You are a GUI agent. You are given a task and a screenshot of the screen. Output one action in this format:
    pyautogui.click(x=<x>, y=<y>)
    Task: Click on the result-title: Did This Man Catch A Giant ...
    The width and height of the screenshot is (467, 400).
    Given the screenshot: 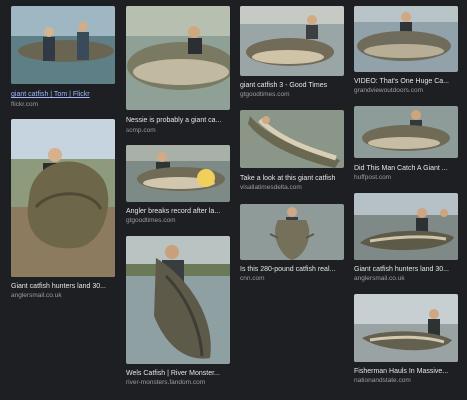 What is the action you would take?
    pyautogui.click(x=406, y=168)
    